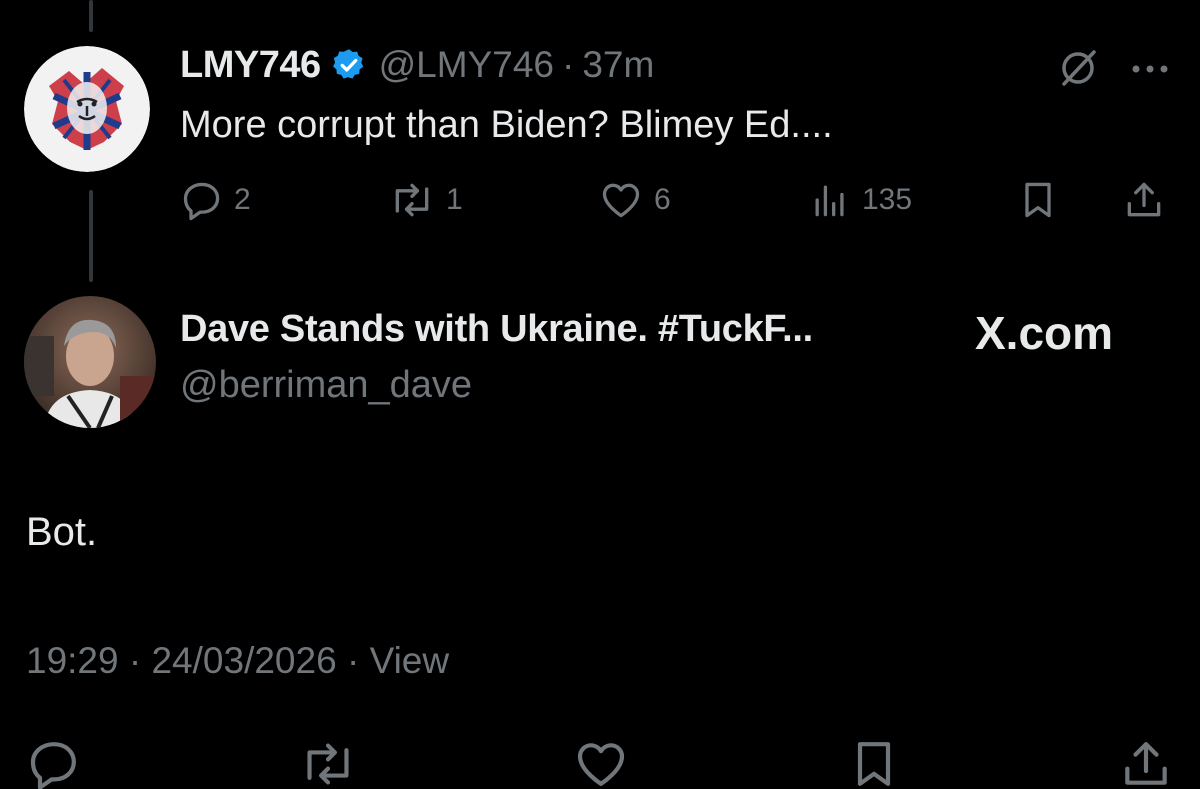 This screenshot has height=789, width=1200. I want to click on bookmark-action, so click(1038, 200).